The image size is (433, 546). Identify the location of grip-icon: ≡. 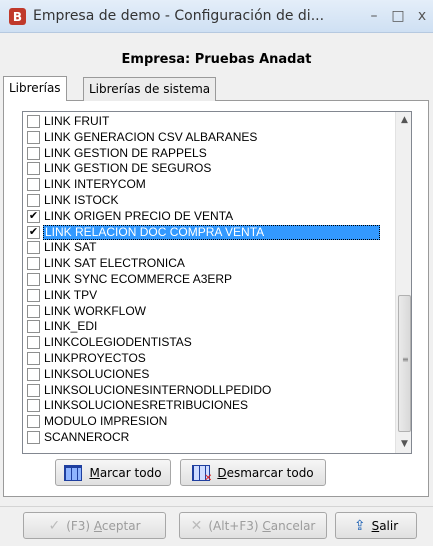
(405, 359).